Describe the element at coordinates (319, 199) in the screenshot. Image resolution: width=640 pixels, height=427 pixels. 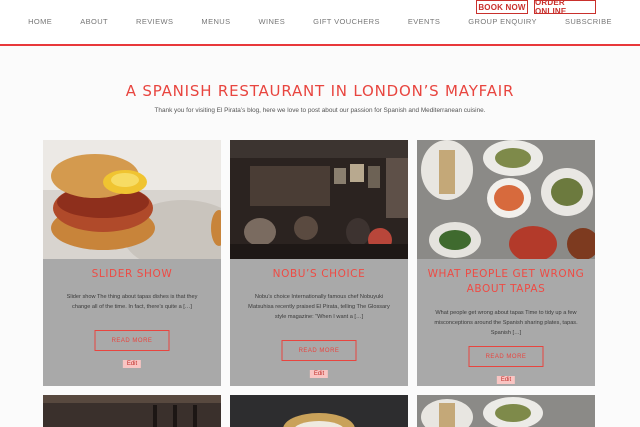
I see `post-image-nobu` at that location.